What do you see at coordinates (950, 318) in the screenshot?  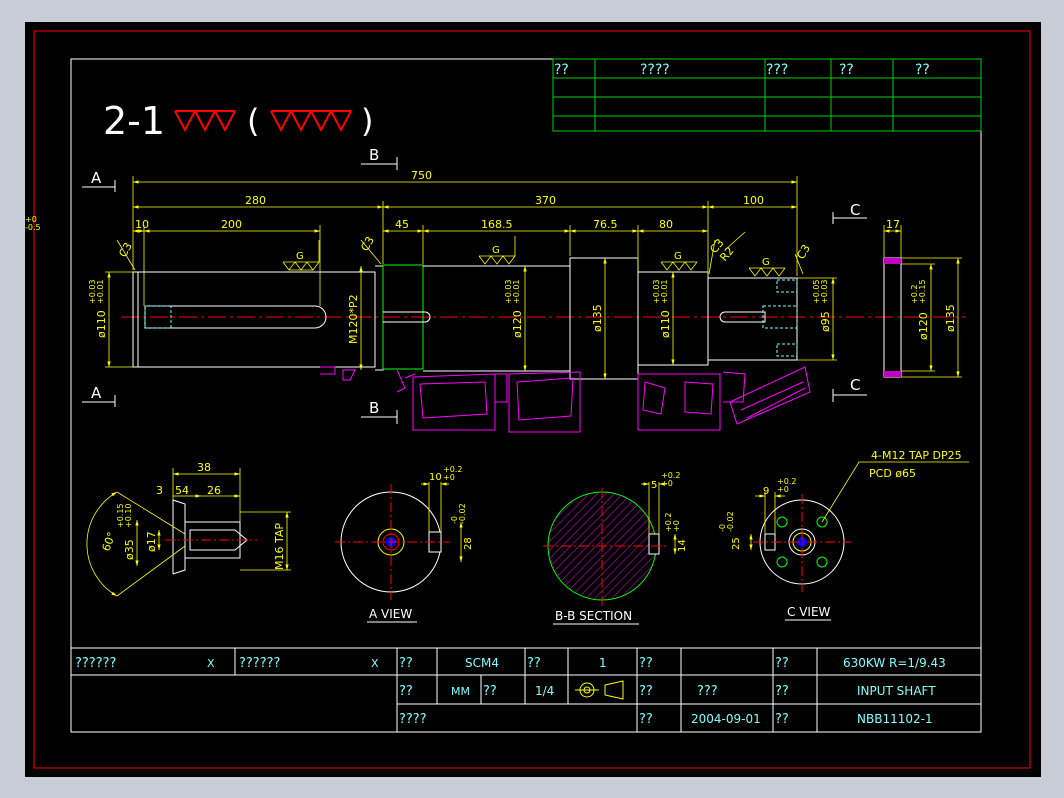 I see `dia-135-disk: ø135` at bounding box center [950, 318].